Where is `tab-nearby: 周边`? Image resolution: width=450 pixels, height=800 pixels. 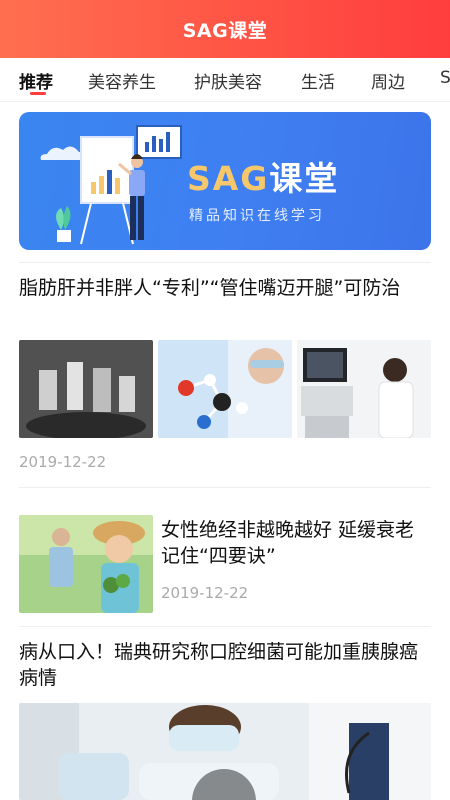 tab-nearby: 周边 is located at coordinates (388, 80).